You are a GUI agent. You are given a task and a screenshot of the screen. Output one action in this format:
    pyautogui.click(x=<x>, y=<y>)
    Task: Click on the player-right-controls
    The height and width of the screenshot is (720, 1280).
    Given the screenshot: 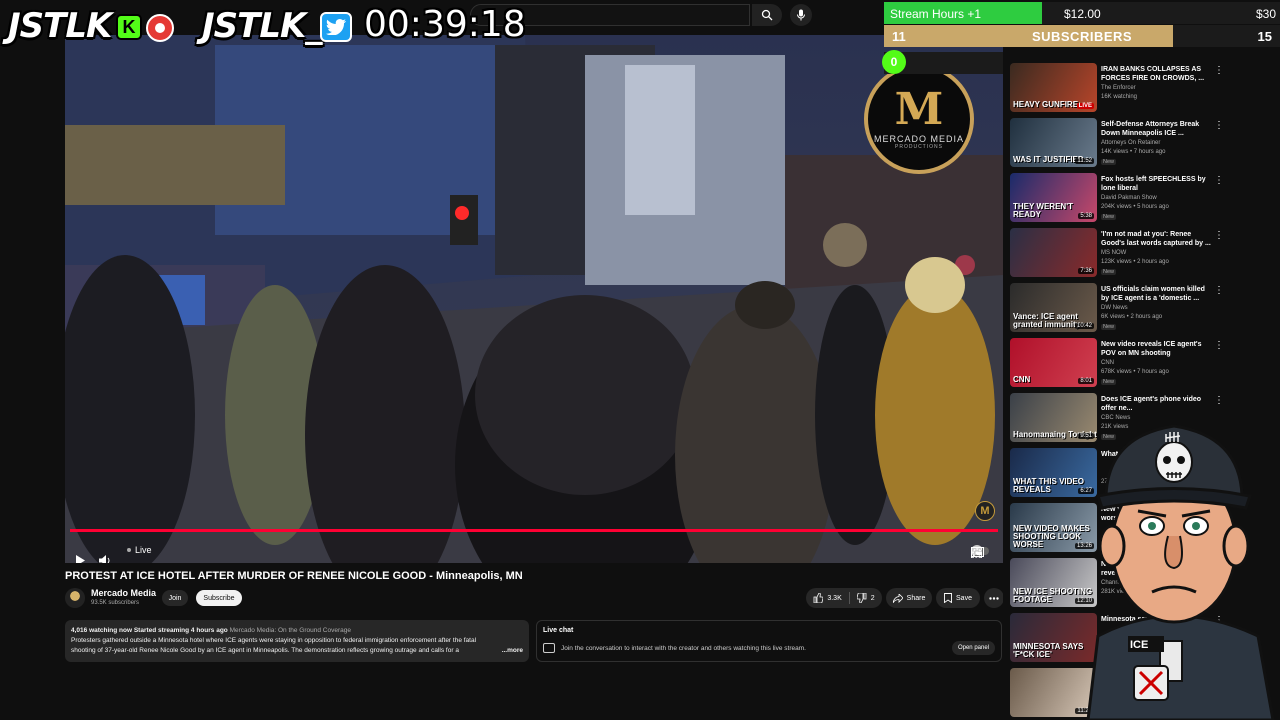 What is the action you would take?
    pyautogui.click(x=980, y=551)
    